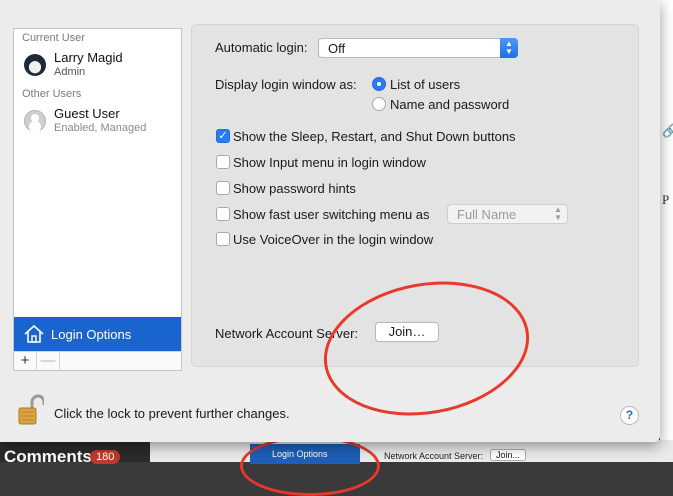 This screenshot has width=673, height=496. Describe the element at coordinates (48, 361) in the screenshot. I see `remove-user-button: —` at that location.